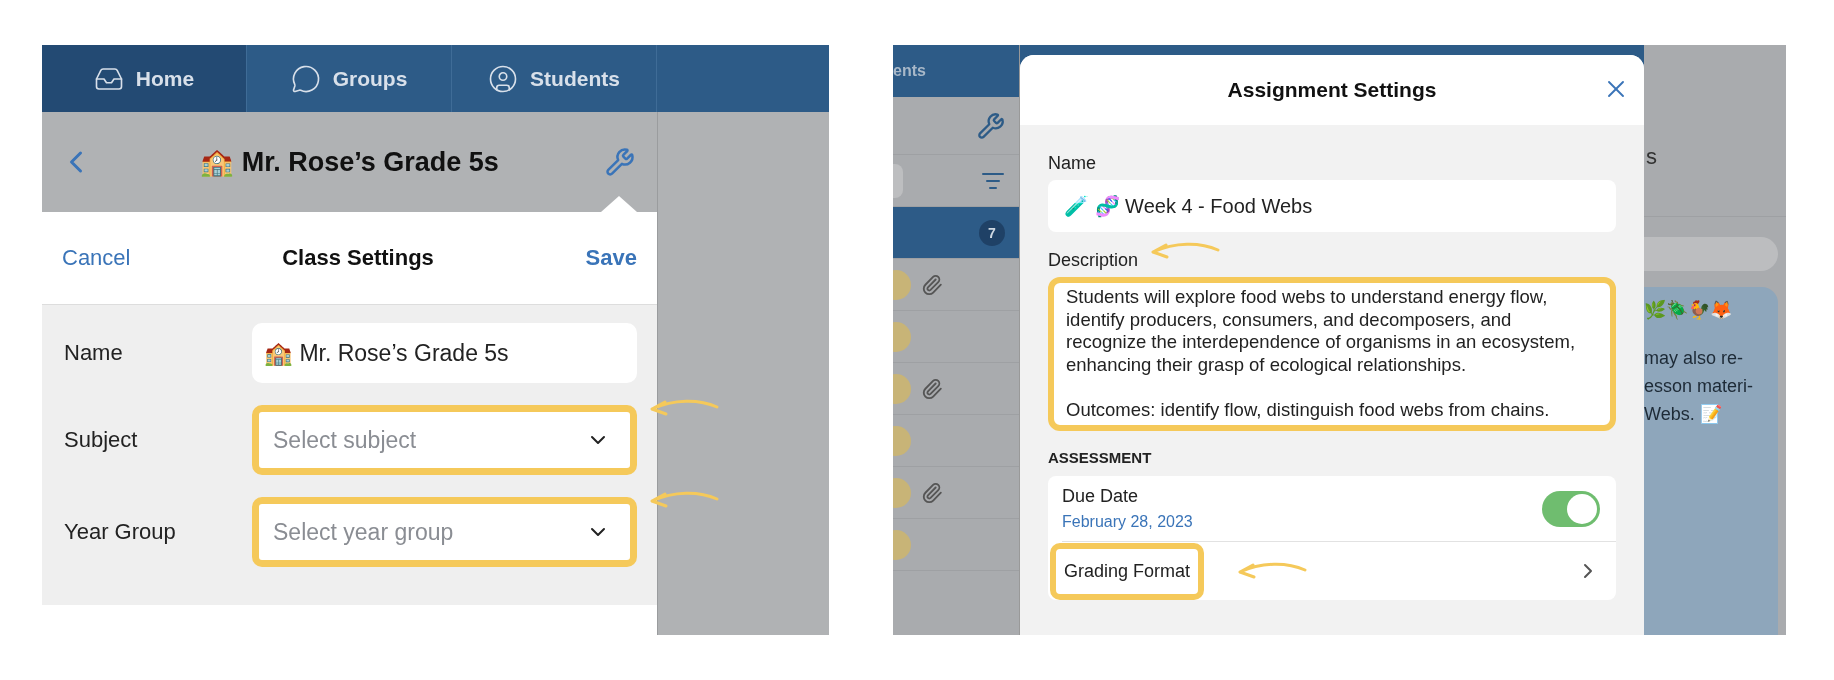 The width and height of the screenshot is (1834, 680). What do you see at coordinates (1683, 414) in the screenshot?
I see `message-text: Webs. 📝` at bounding box center [1683, 414].